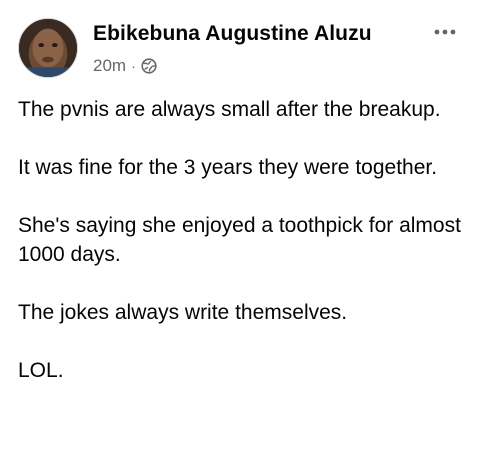 The height and width of the screenshot is (459, 479). What do you see at coordinates (243, 49) in the screenshot?
I see `post-header: Ebikebuna Augustine Aluzu 20m ·` at bounding box center [243, 49].